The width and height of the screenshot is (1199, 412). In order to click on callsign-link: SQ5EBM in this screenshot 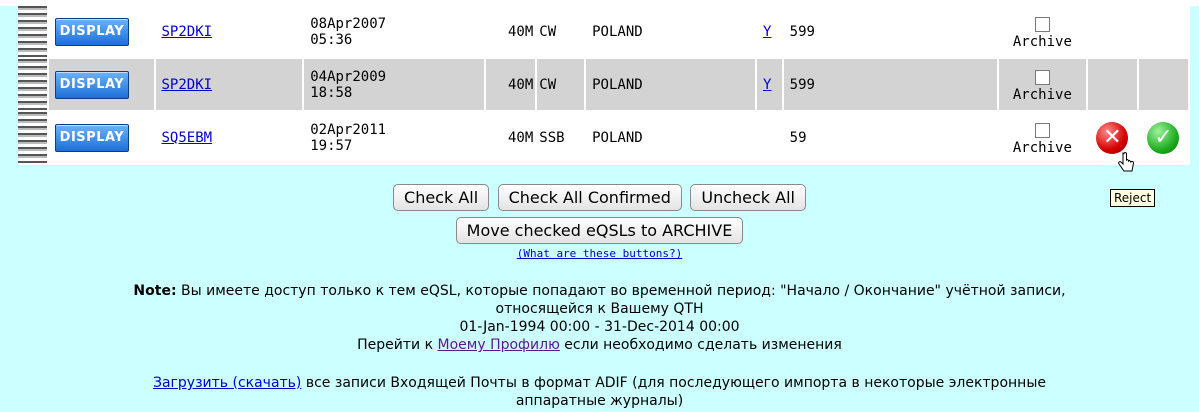, I will do `click(187, 138)`.